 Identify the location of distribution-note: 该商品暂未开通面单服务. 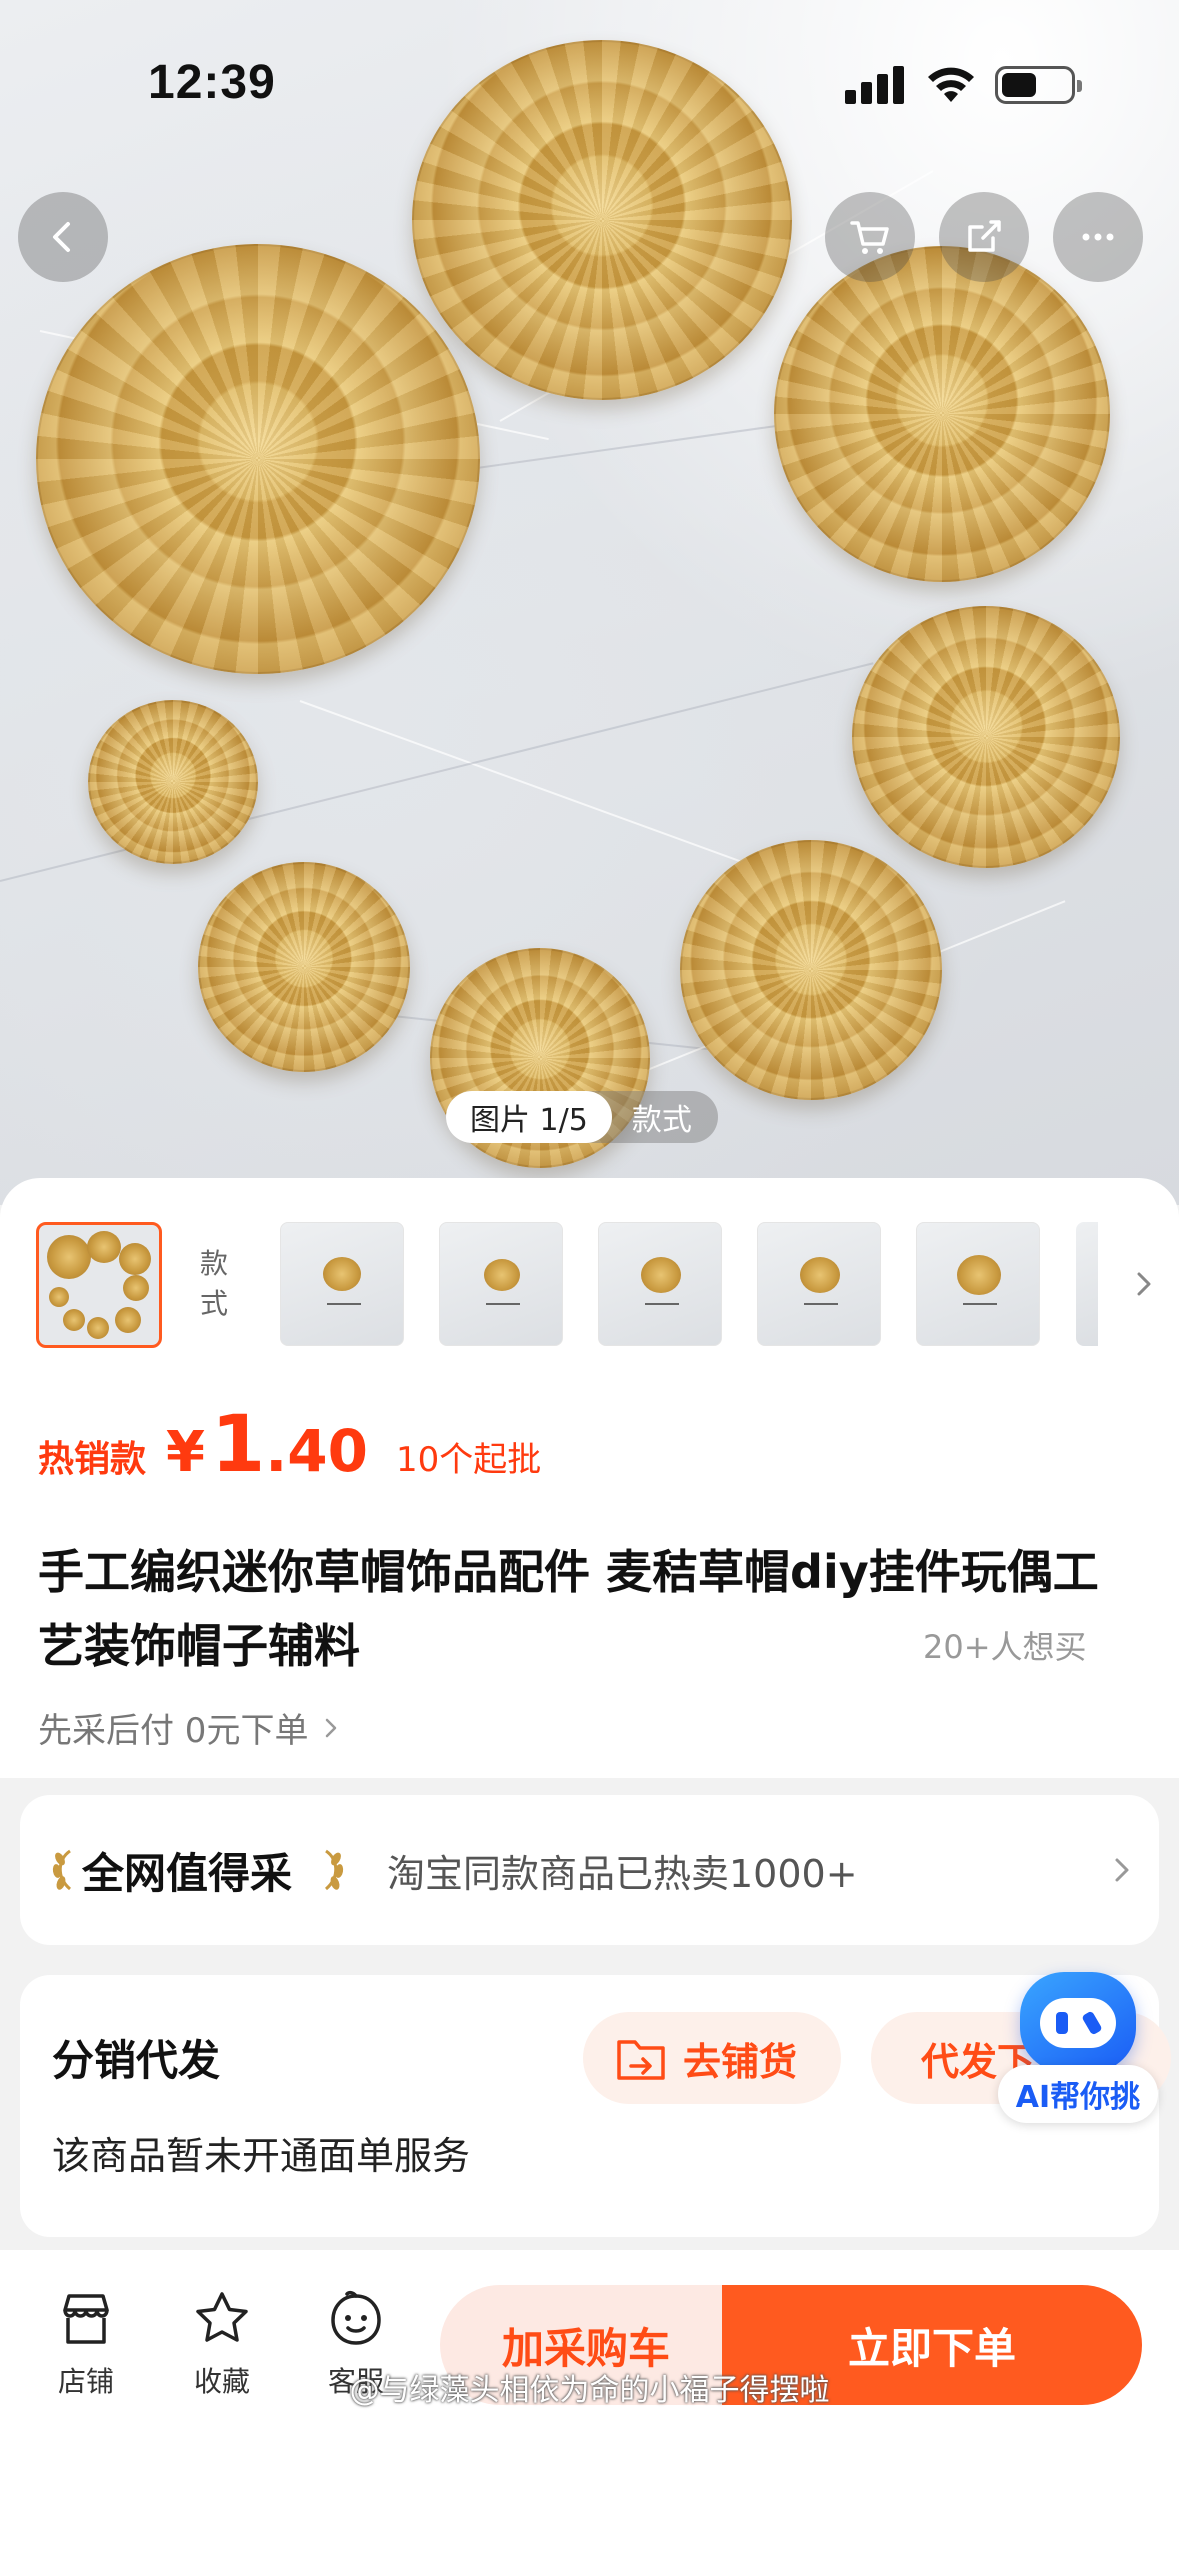
(261, 2156).